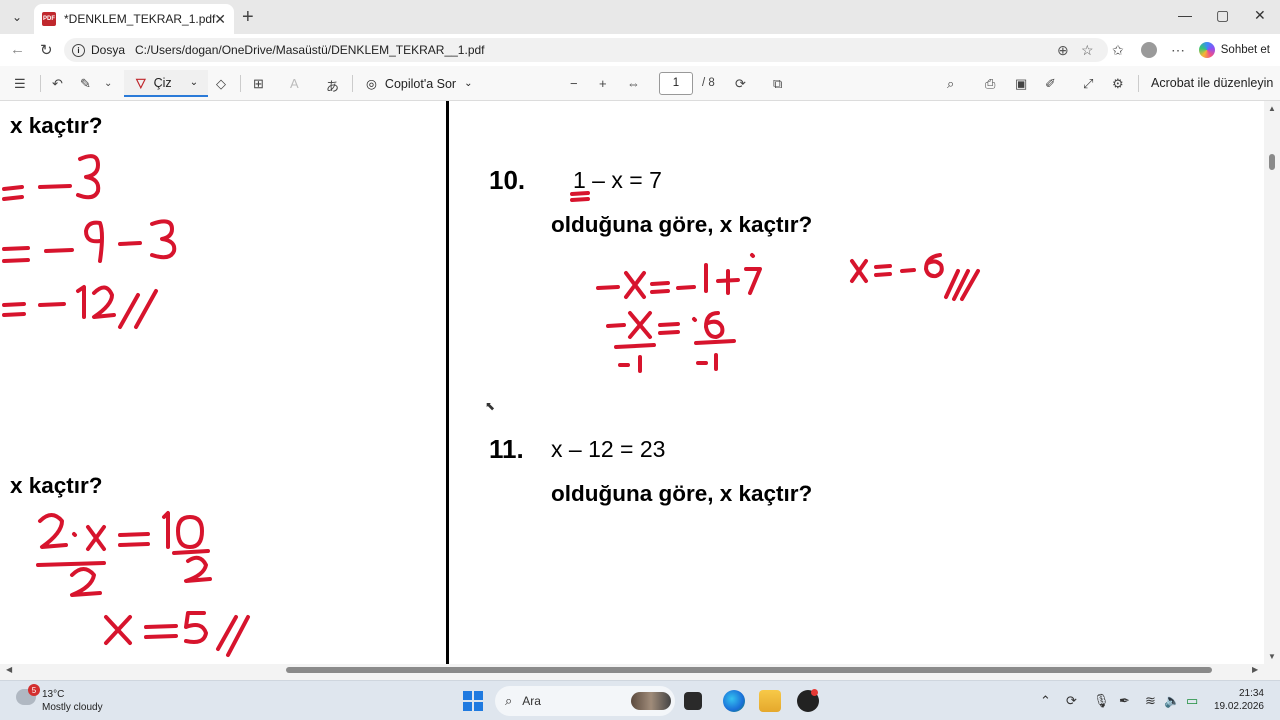  I want to click on copilot-chat-button: Sohbet et, so click(1234, 50).